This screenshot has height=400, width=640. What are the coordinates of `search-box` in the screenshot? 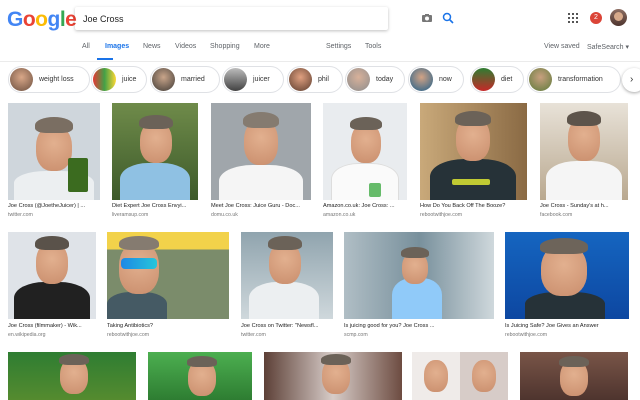 It's located at (264, 18).